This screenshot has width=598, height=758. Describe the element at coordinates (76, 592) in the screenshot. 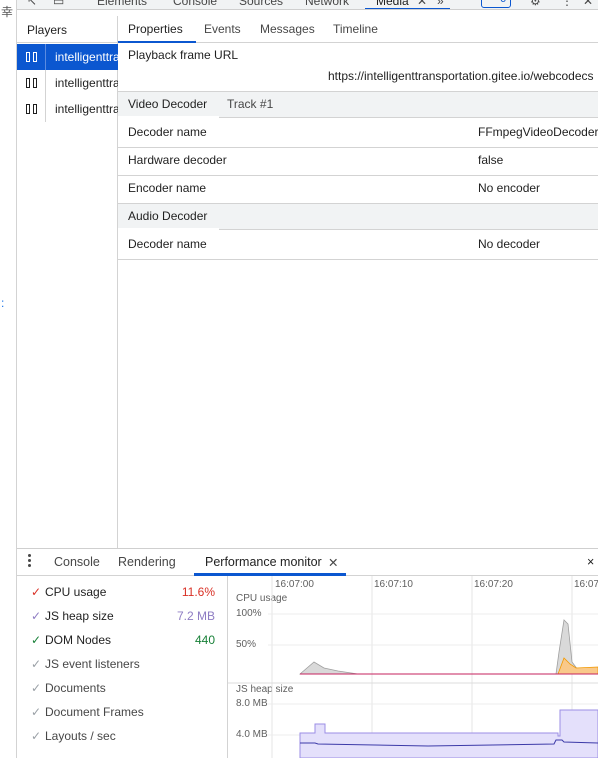

I see `metric-label: CPU usage` at that location.